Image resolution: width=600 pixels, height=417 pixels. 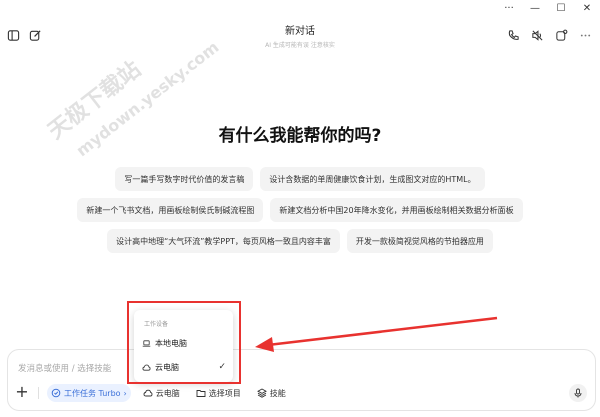 I want to click on suggestion-chip: 新建文档分析中国20年降水变化，并用画板绘制相关数据分析面板, so click(x=396, y=210).